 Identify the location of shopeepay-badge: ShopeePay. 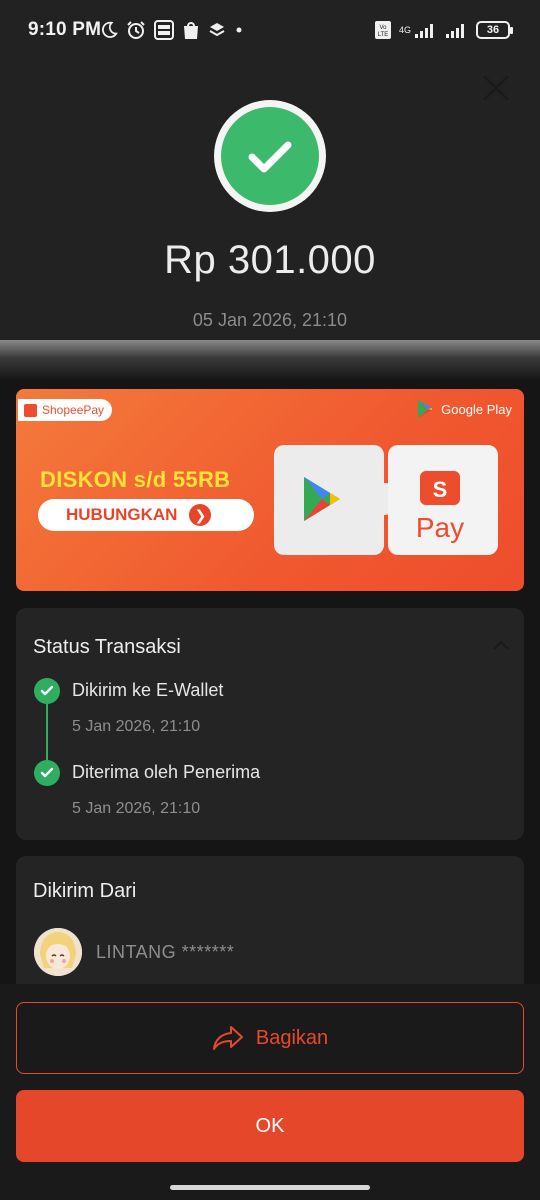
(65, 410).